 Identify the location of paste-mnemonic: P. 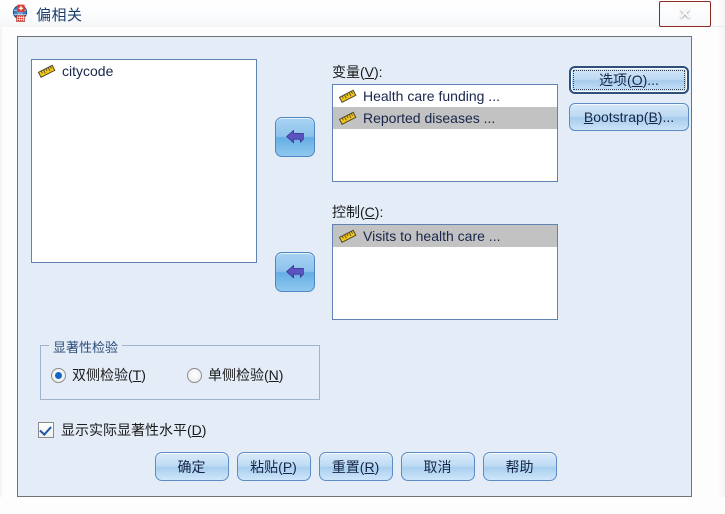
(287, 466).